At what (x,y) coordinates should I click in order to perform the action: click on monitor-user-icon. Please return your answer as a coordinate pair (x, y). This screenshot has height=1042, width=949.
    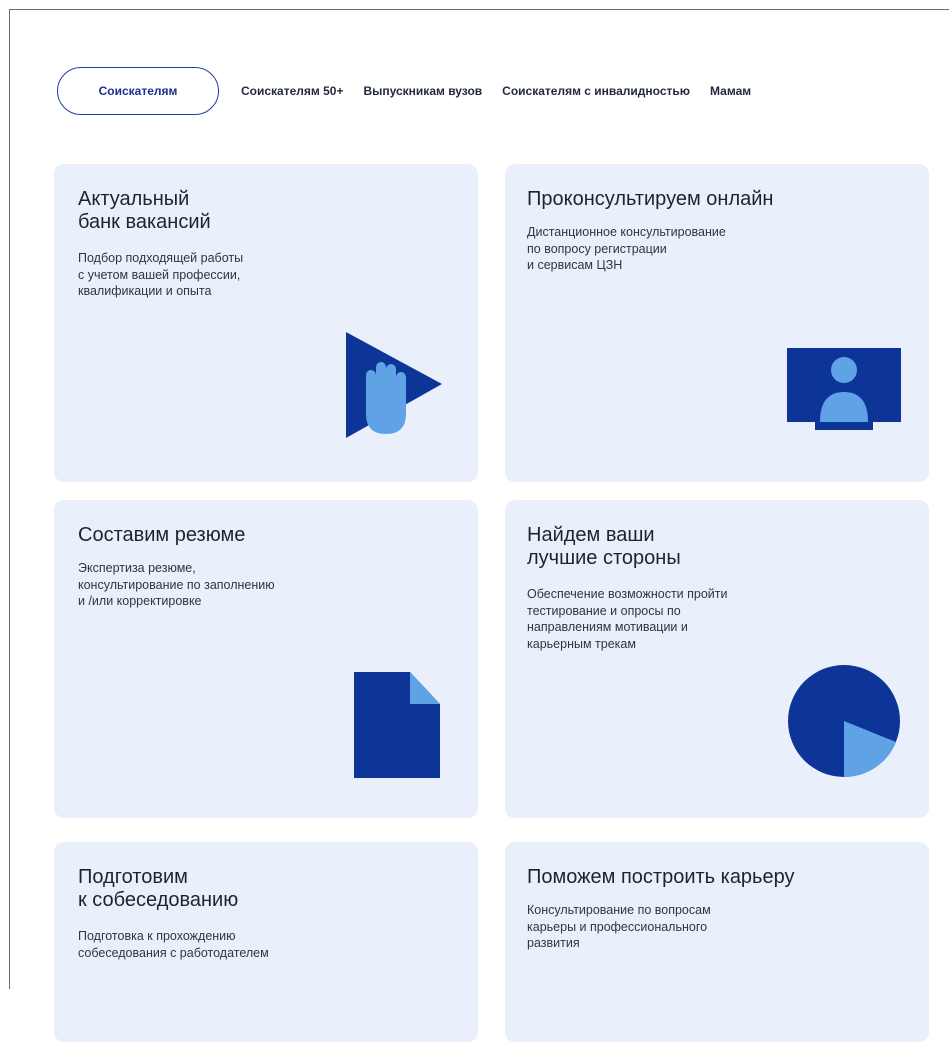
    Looking at the image, I should click on (844, 389).